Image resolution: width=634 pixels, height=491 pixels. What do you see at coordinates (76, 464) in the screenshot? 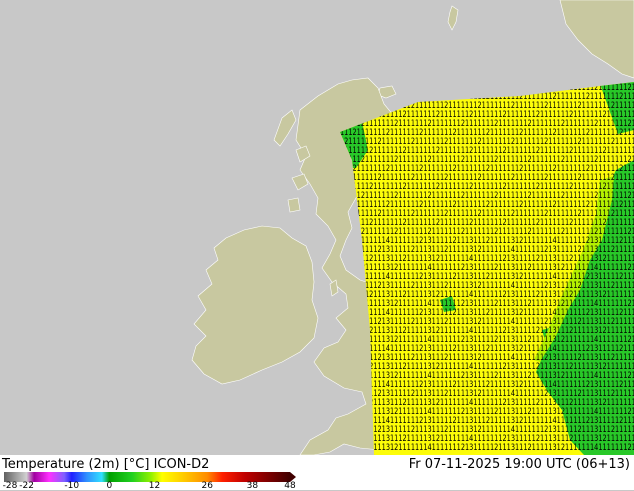
I see `parameter-label: Temperature (2m) [°C]` at bounding box center [76, 464].